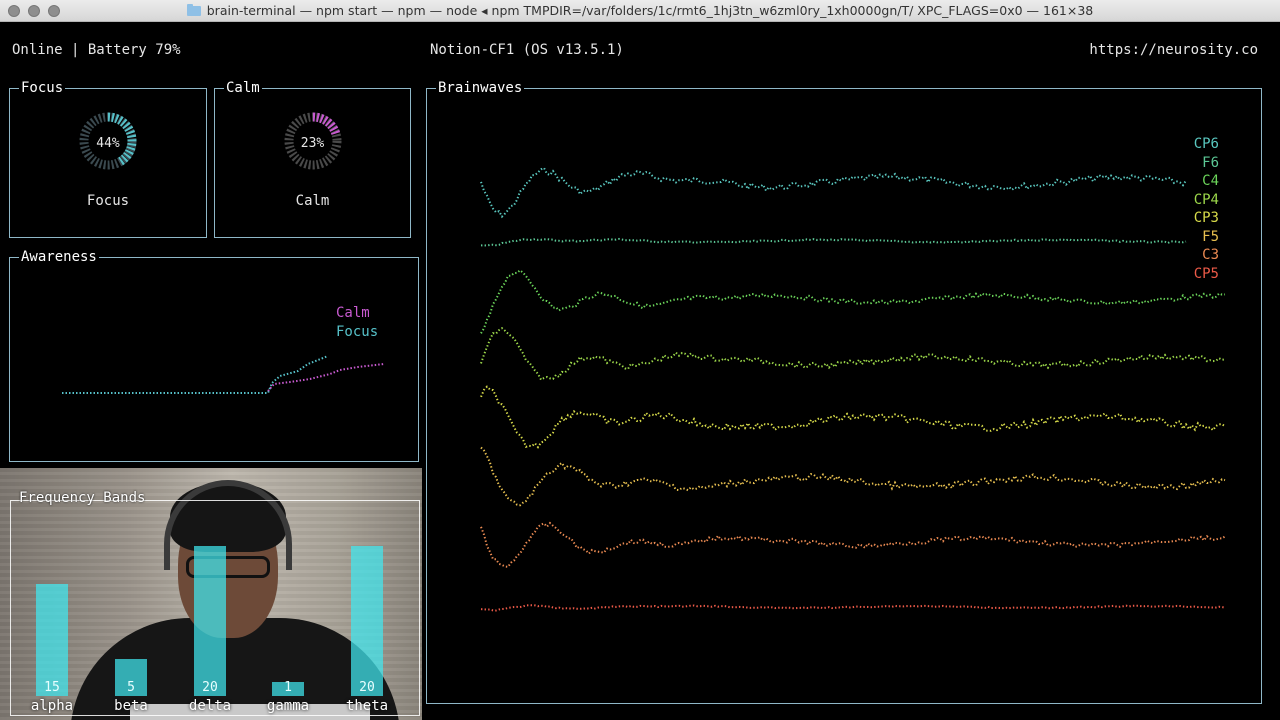  I want to click on minimize-window-button, so click(34, 11).